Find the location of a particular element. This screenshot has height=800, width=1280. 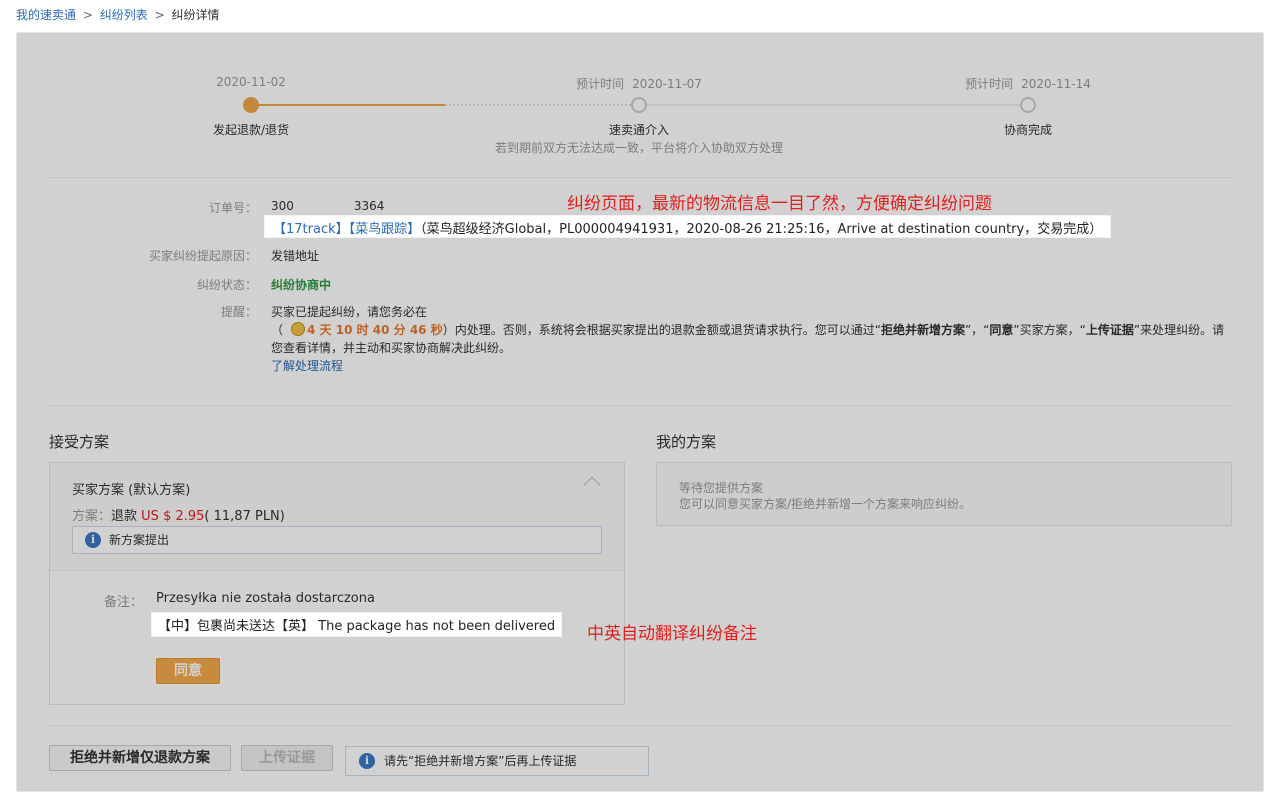

status-value: 纠纷协商中 is located at coordinates (301, 285).